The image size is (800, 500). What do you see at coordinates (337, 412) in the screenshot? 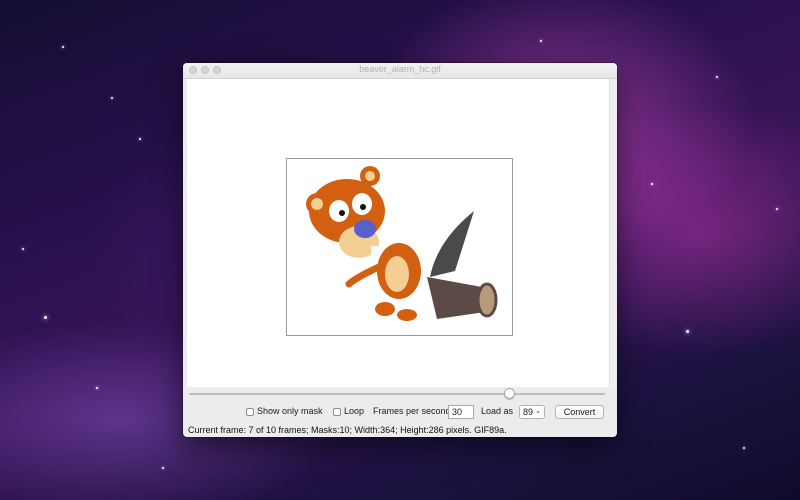
I see `loop-checkbox` at bounding box center [337, 412].